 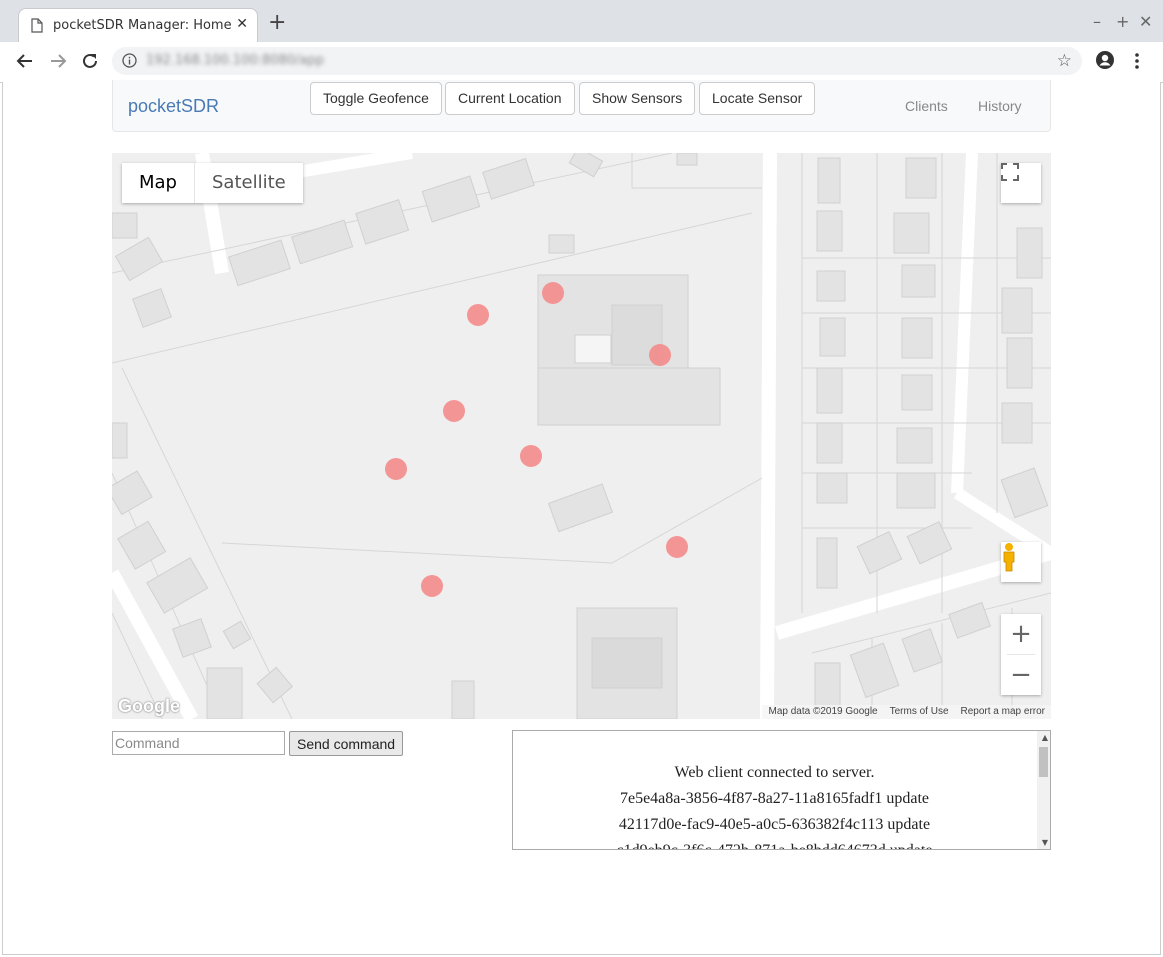 What do you see at coordinates (1097, 21) in the screenshot?
I see `minimize-button: –` at bounding box center [1097, 21].